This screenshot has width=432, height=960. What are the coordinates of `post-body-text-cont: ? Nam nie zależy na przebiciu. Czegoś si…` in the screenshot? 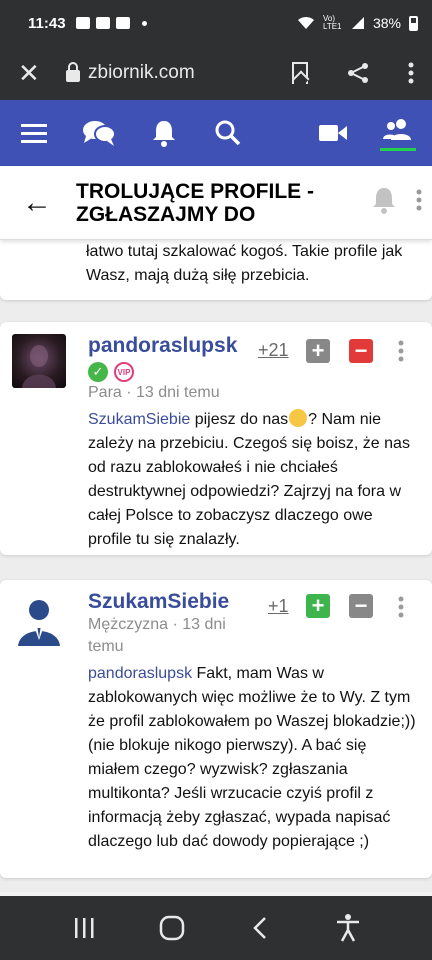 It's located at (249, 479).